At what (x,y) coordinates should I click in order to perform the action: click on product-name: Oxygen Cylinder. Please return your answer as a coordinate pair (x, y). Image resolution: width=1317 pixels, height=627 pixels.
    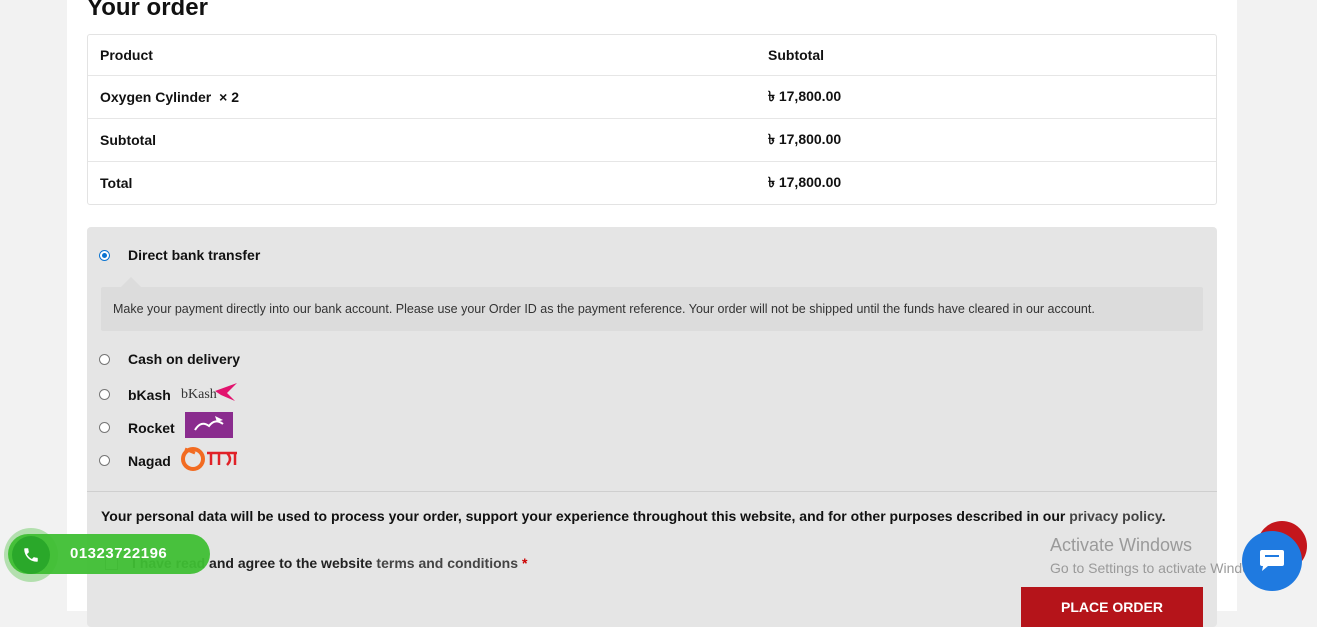
    Looking at the image, I should click on (156, 97).